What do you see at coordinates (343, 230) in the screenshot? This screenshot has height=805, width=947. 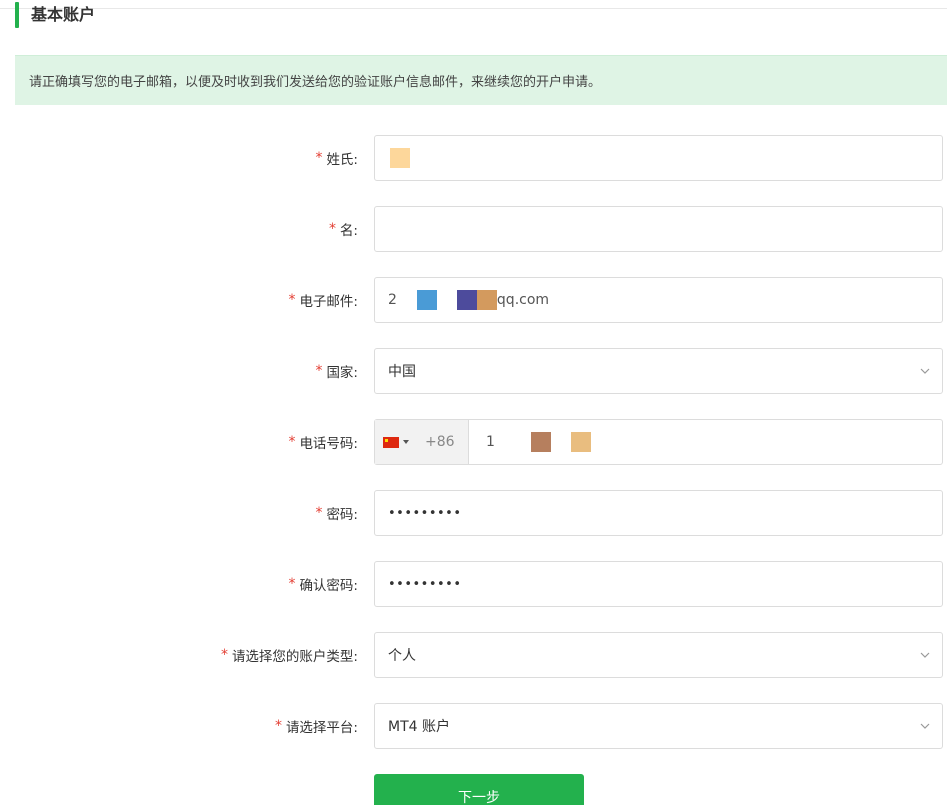 I see `first-name-label: * 名:` at bounding box center [343, 230].